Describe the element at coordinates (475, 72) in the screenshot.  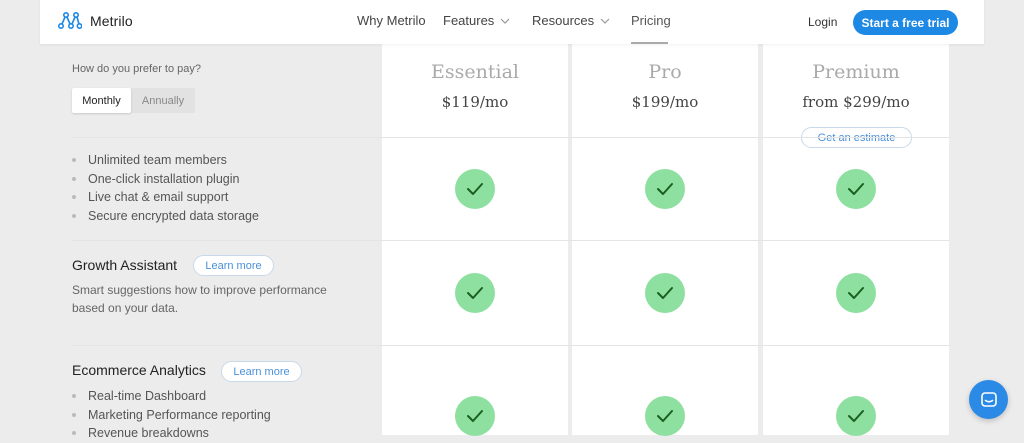
I see `plan-name: Essential` at that location.